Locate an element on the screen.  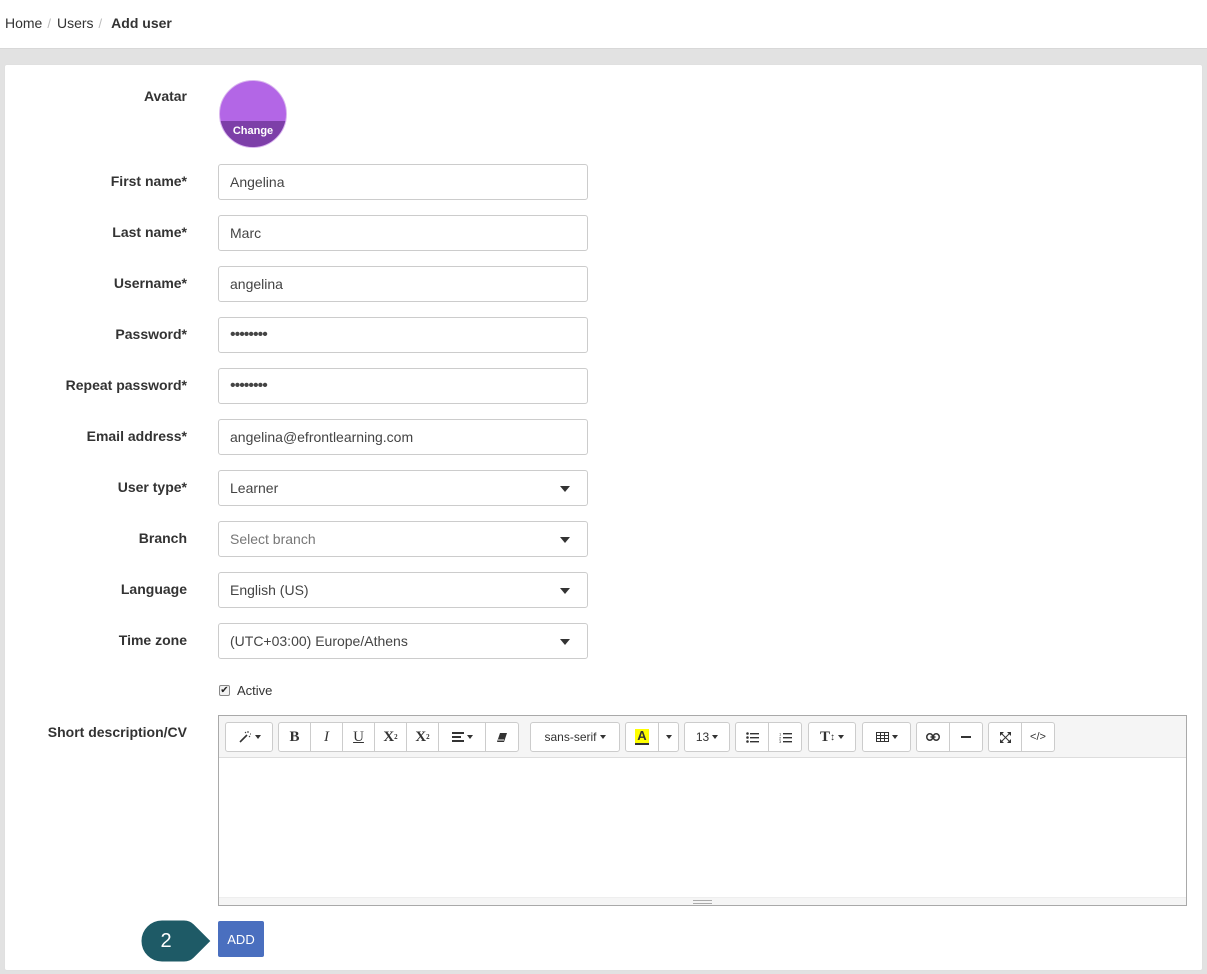
step-number: 2 is located at coordinates (166, 941).